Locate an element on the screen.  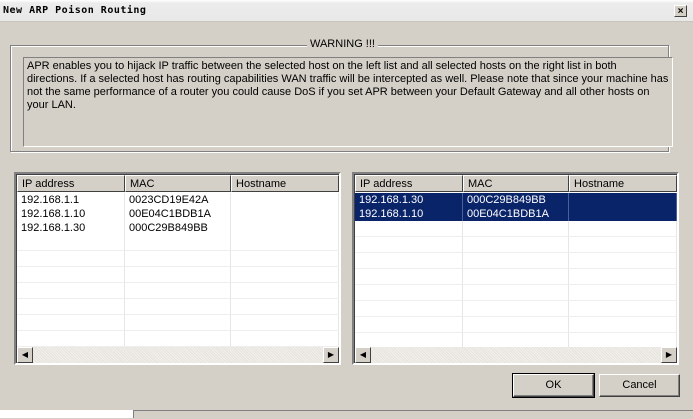
ok-button: OK is located at coordinates (553, 385).